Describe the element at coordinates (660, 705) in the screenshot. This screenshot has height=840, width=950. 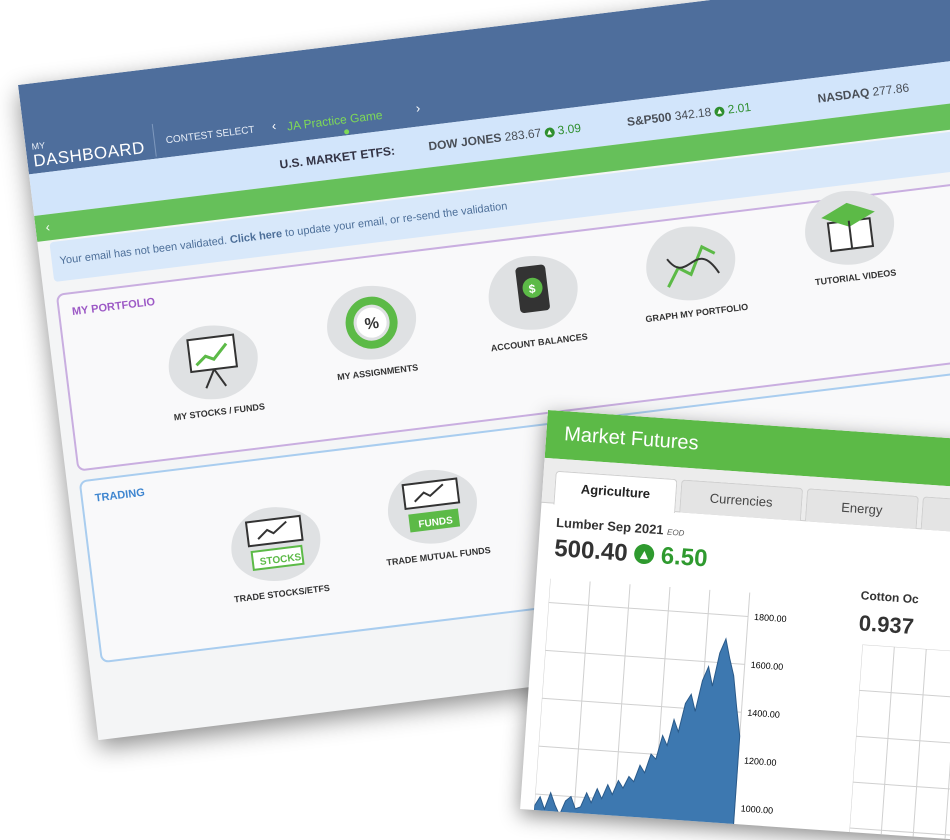
I see `lumber-chart: 1000.00 1200.00 1400.00 1600.00 1800.00` at that location.